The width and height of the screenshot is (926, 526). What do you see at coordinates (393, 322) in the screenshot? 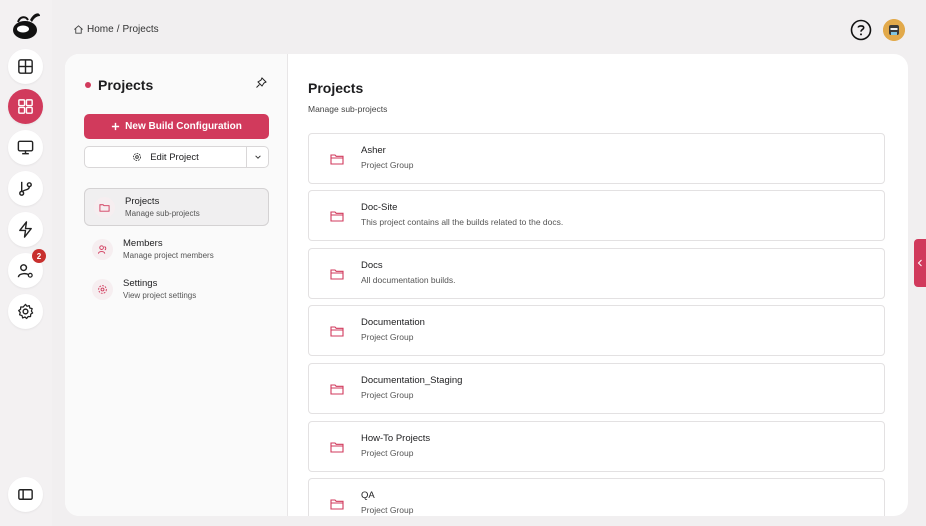
I see `project-name: Documentation` at bounding box center [393, 322].